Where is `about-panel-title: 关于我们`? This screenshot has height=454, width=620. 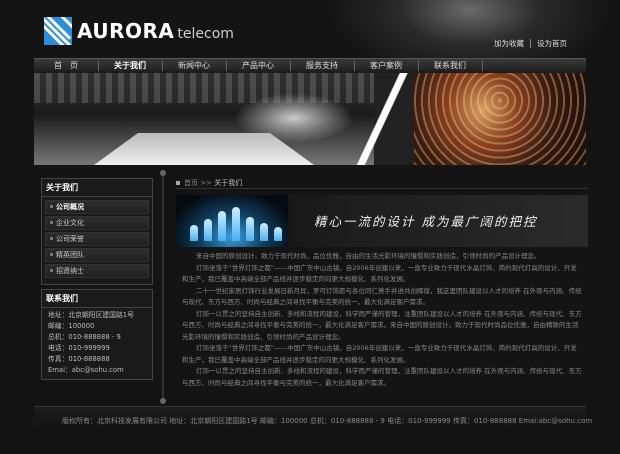
about-panel-title: 关于我们 is located at coordinates (97, 188).